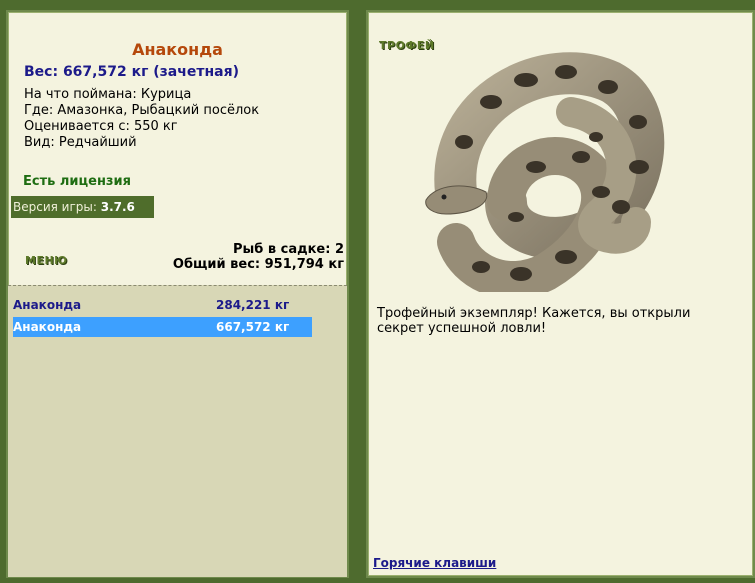 Image resolution: width=755 pixels, height=583 pixels. Describe the element at coordinates (55, 207) in the screenshot. I see `version-label: Версия игры:` at that location.